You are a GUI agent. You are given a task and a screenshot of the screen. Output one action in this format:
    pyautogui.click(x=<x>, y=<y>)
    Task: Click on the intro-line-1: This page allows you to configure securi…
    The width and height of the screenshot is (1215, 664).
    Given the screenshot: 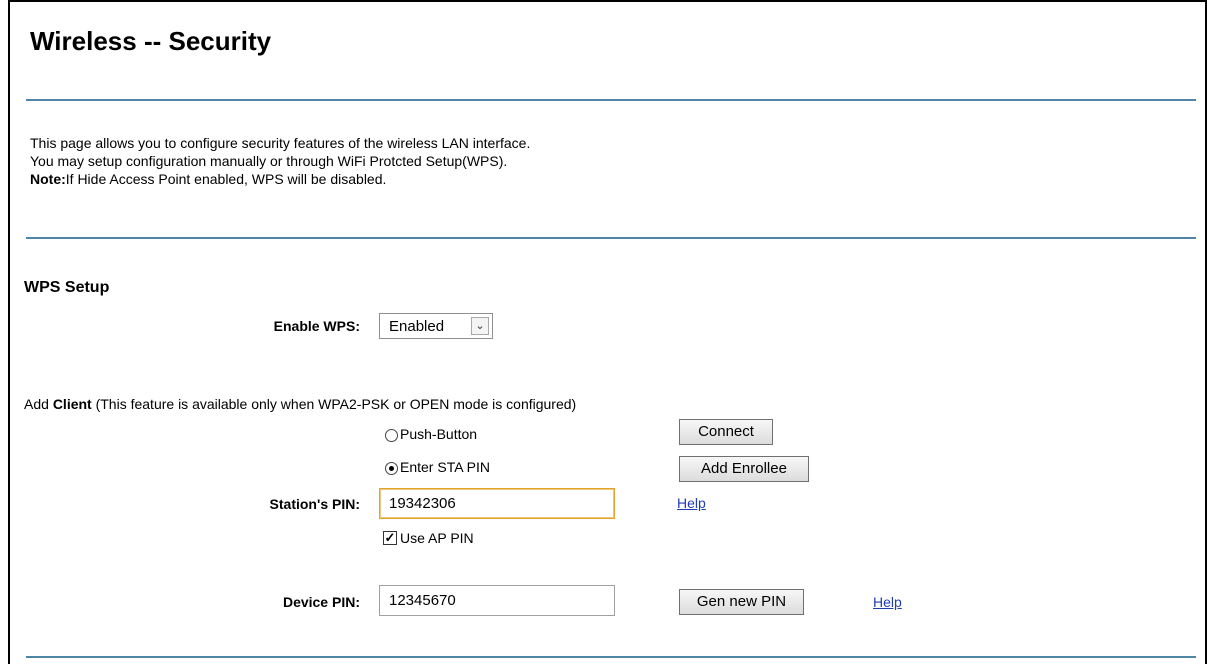 What is the action you would take?
    pyautogui.click(x=280, y=143)
    